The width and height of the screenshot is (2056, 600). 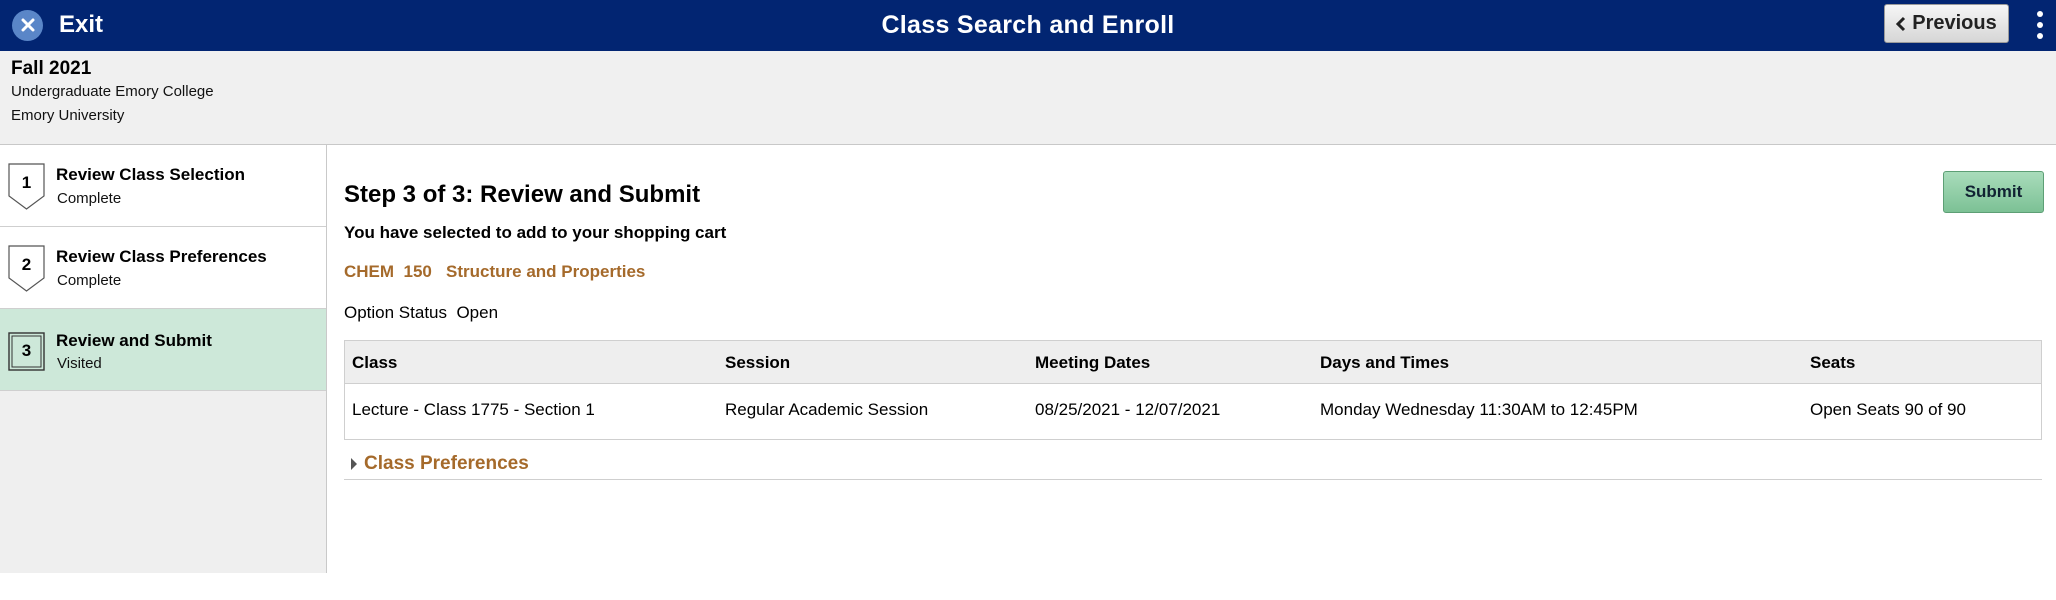 I want to click on cell-days-times: Monday Wednesday 11:30AM to 12:45PM, so click(x=1479, y=409).